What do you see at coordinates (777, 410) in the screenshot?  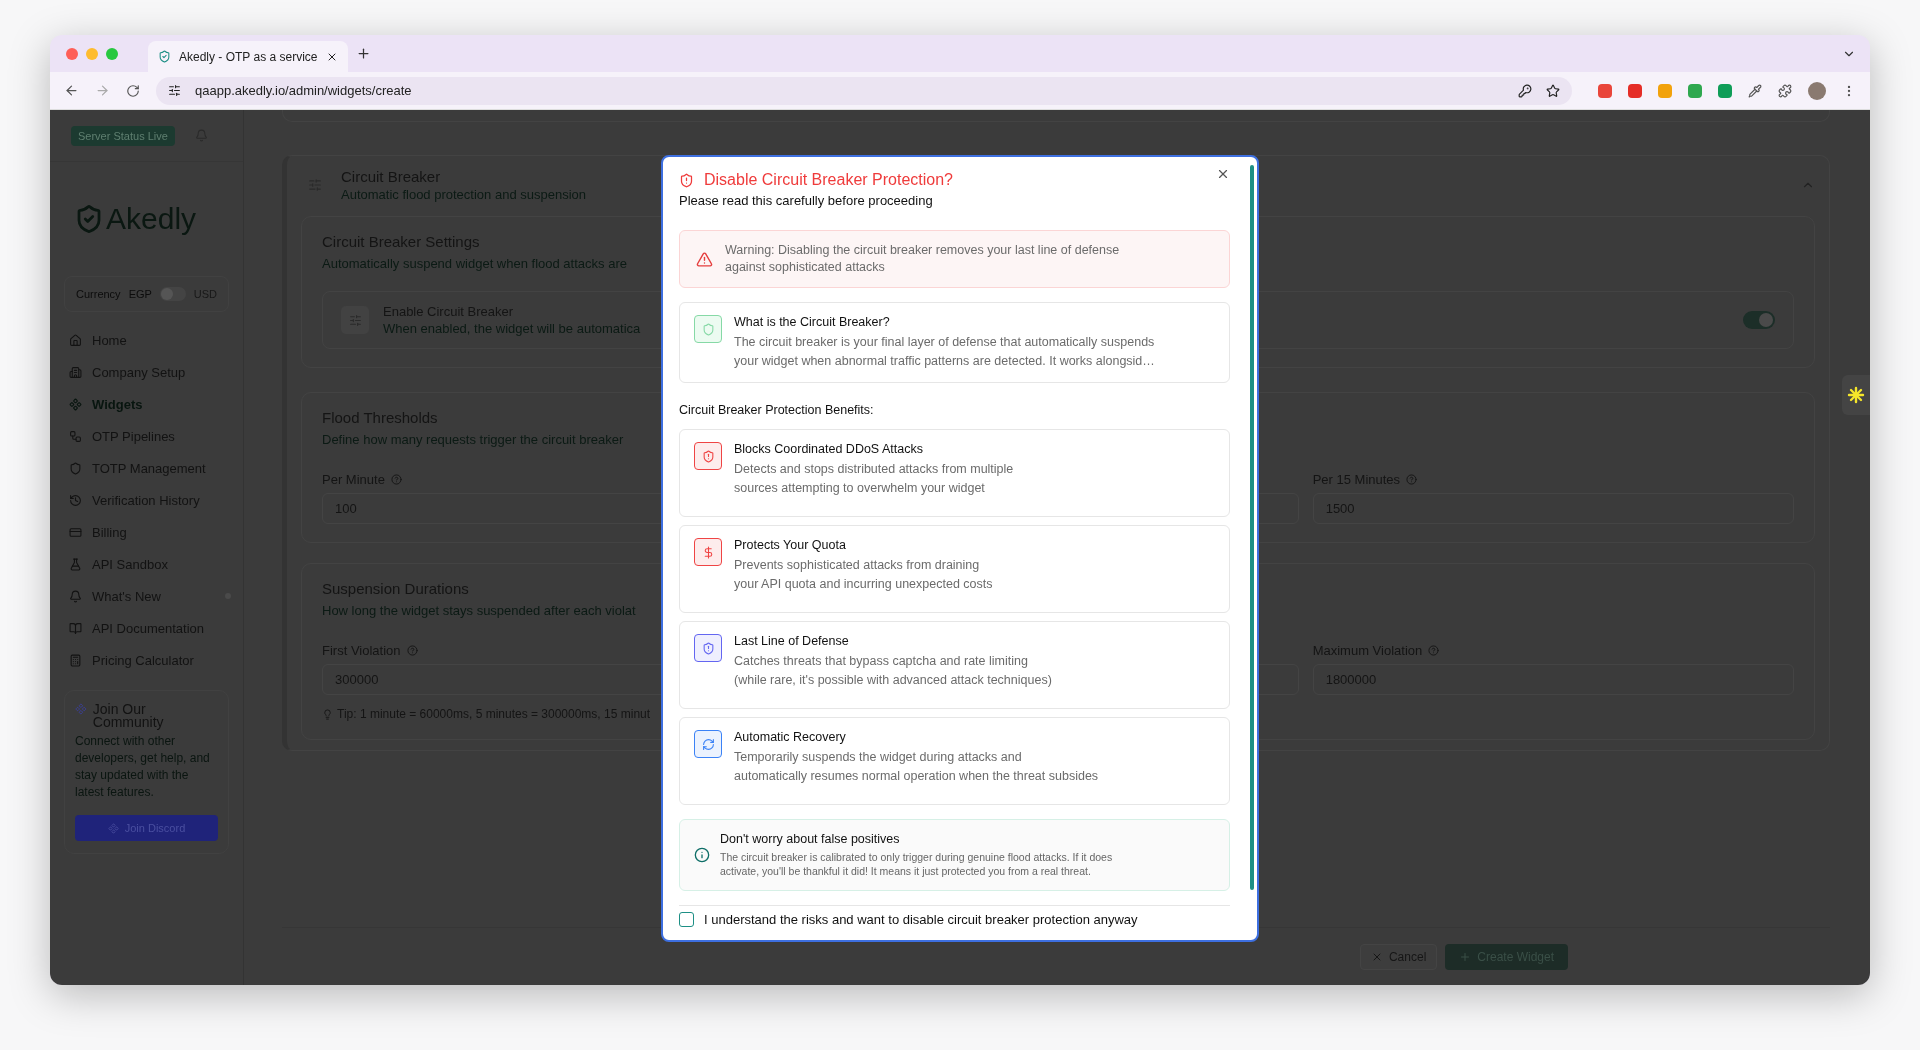 I see `benefits-heading: Circuit Breaker Protection Benefits:` at bounding box center [777, 410].